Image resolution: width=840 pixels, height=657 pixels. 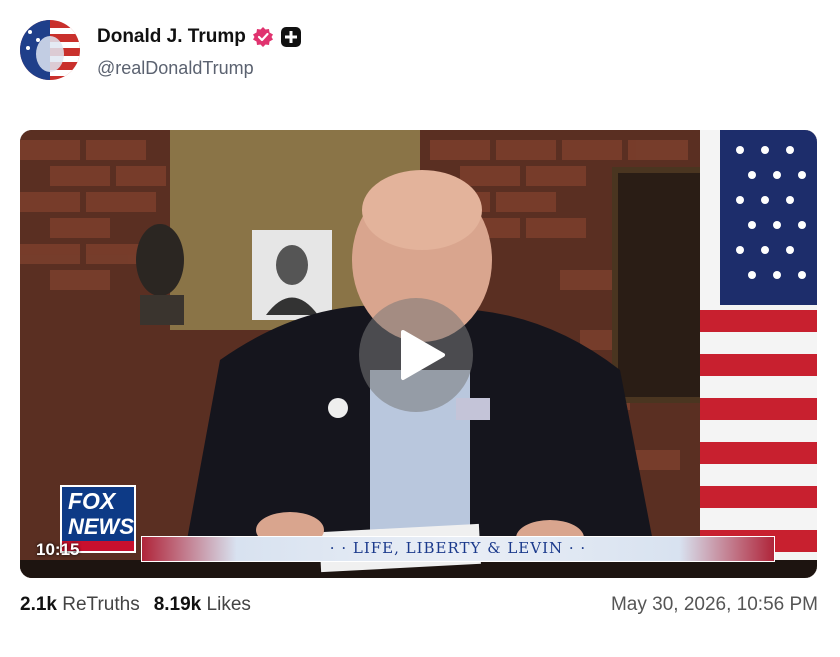 I want to click on logo-line1: FOX, so click(x=92, y=501).